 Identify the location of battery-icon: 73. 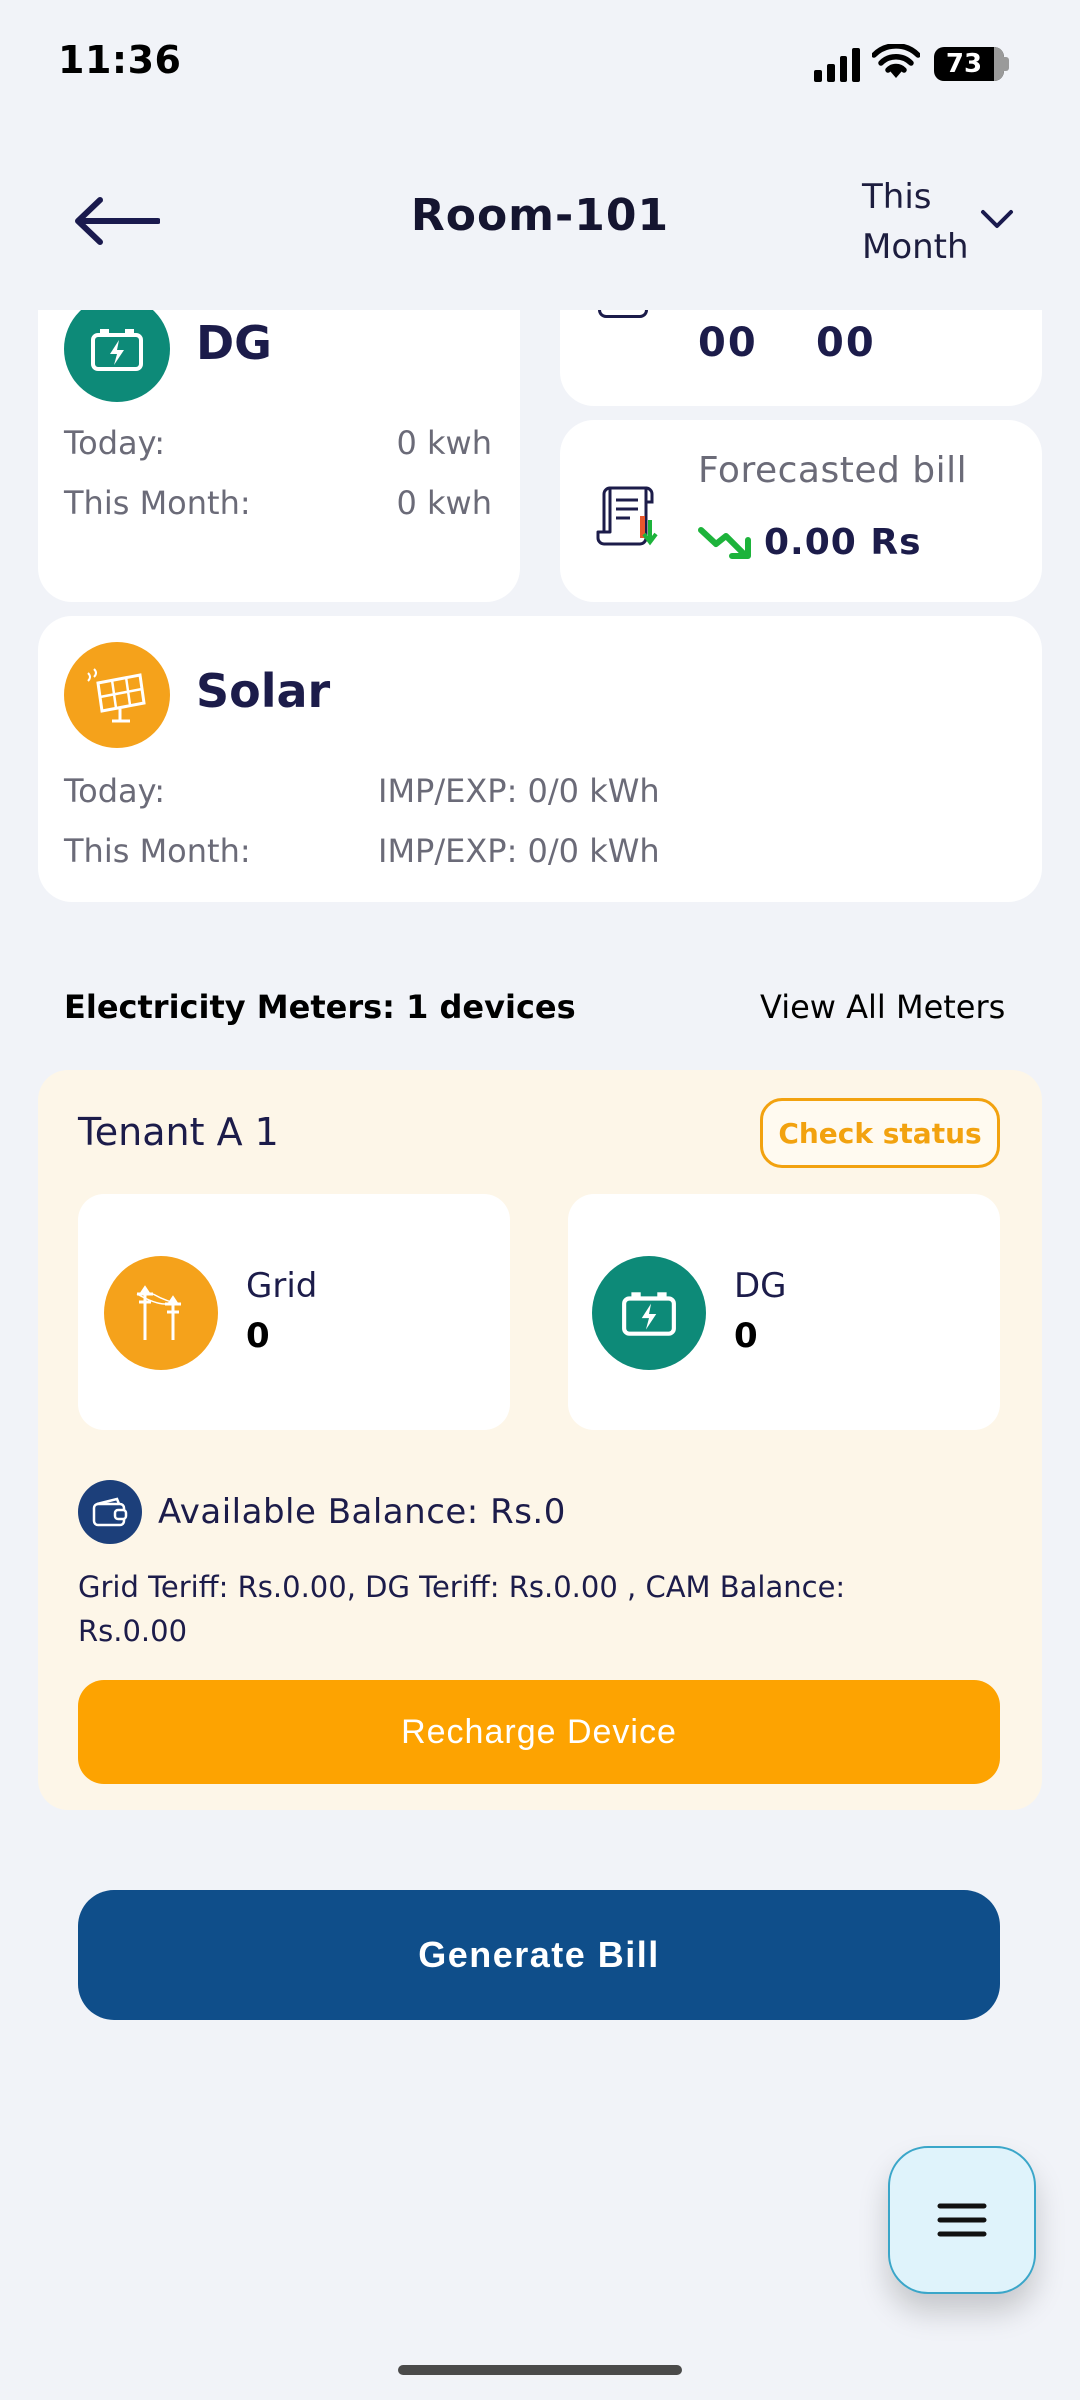
(969, 64).